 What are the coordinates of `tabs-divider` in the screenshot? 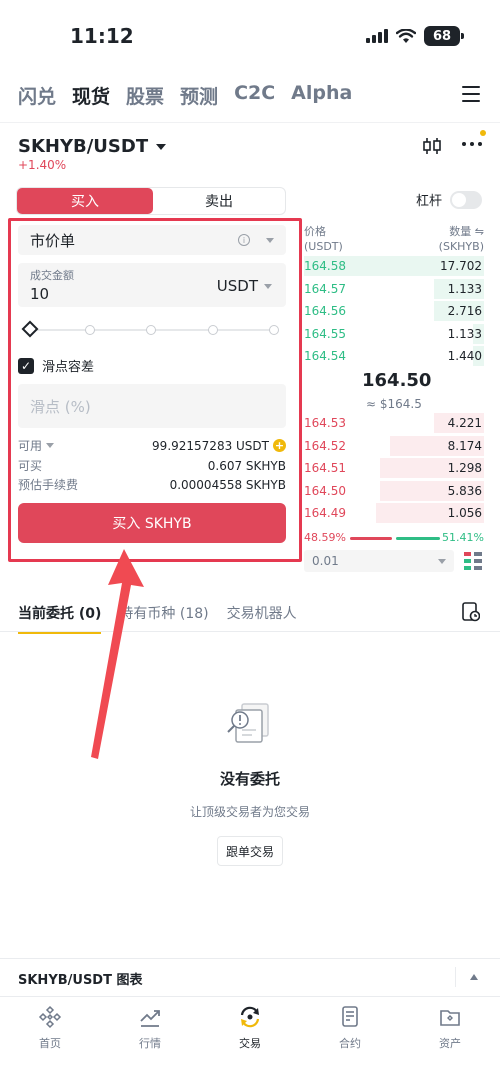 It's located at (250, 631).